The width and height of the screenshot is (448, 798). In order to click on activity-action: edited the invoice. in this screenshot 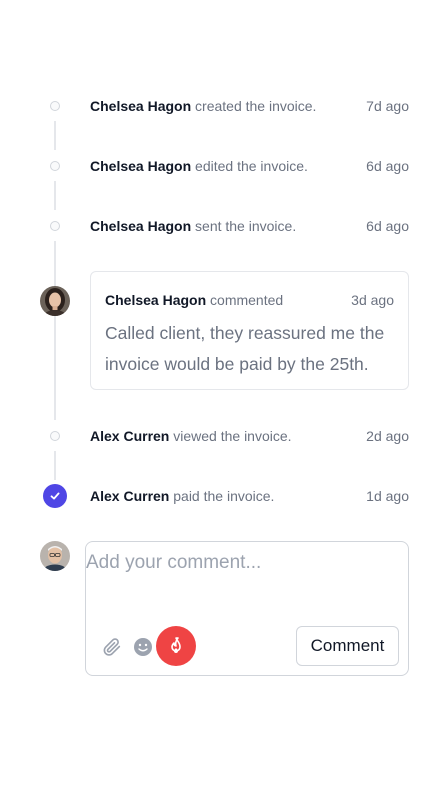, I will do `click(251, 166)`.